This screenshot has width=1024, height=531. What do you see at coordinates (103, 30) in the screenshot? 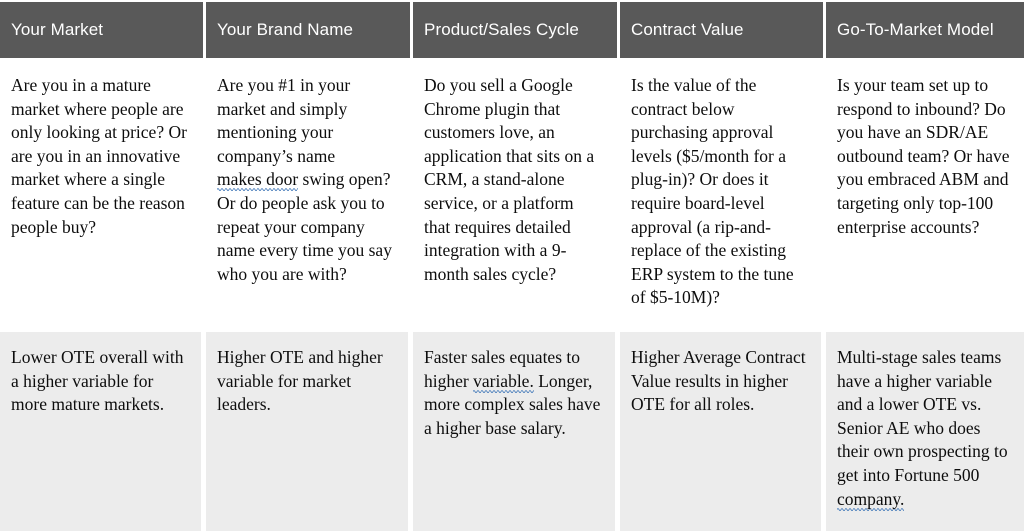
I see `column-header-your-market: Your Market` at bounding box center [103, 30].